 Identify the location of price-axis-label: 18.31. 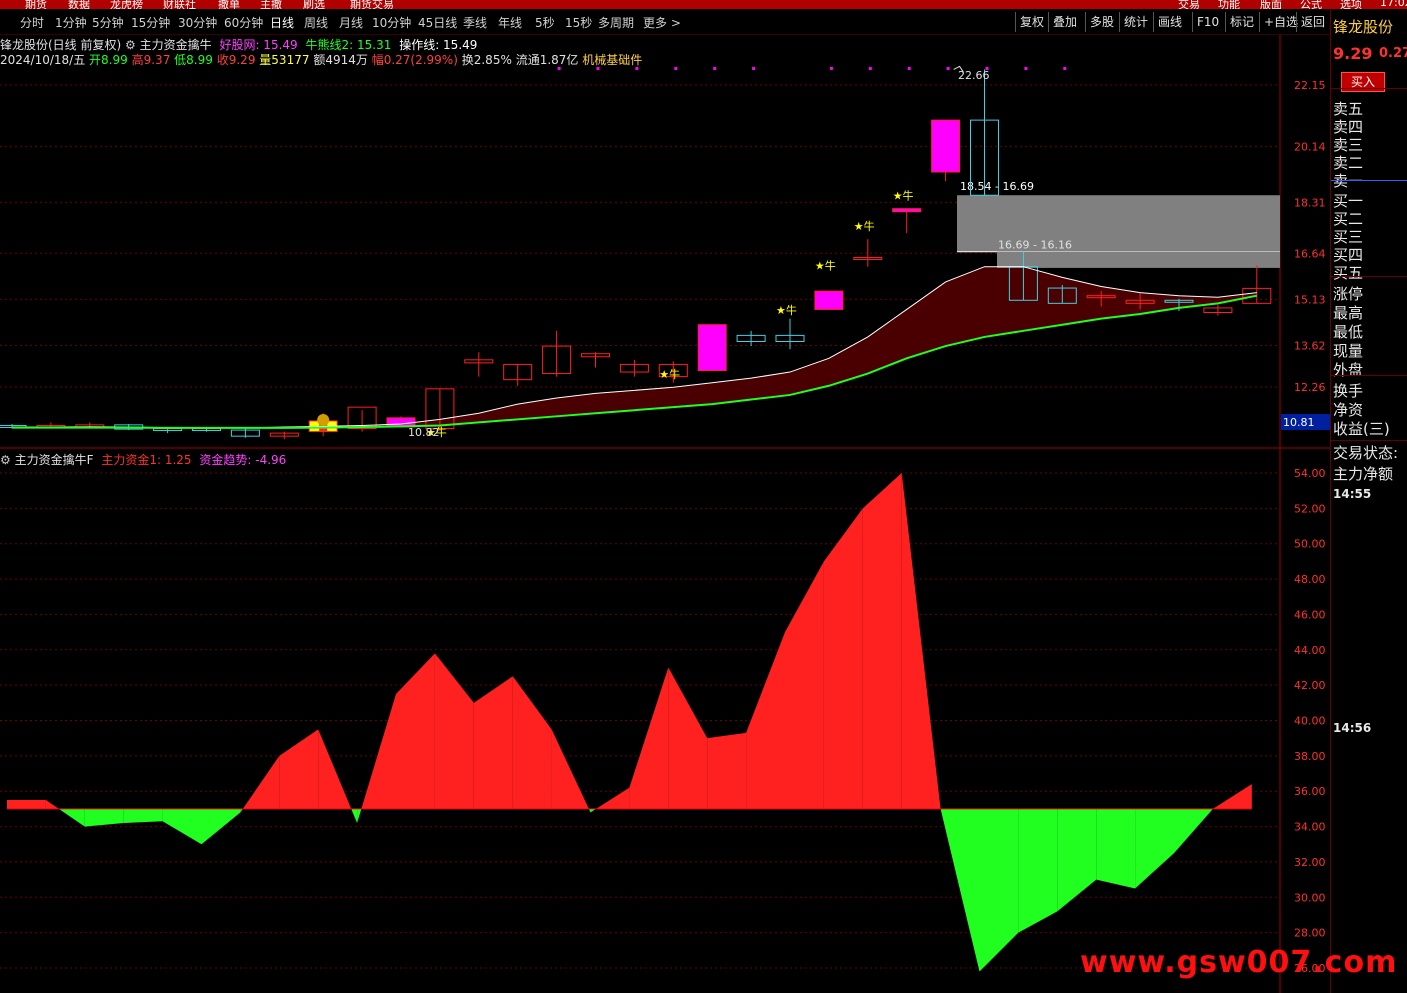
(1310, 202).